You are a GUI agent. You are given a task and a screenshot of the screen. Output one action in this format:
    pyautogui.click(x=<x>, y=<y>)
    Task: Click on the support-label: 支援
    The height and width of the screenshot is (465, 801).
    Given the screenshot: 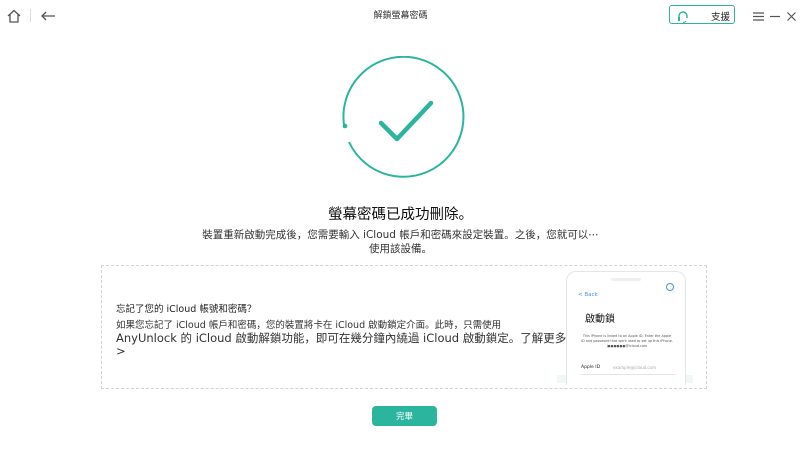 What is the action you would take?
    pyautogui.click(x=721, y=17)
    